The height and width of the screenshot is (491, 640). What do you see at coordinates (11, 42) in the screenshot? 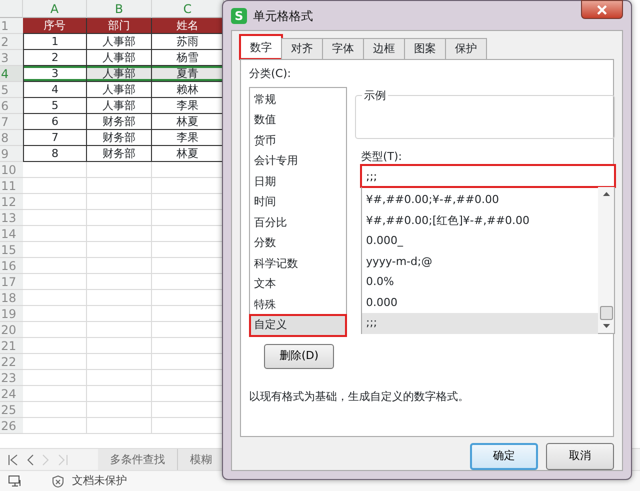
I see `row-header: 2` at bounding box center [11, 42].